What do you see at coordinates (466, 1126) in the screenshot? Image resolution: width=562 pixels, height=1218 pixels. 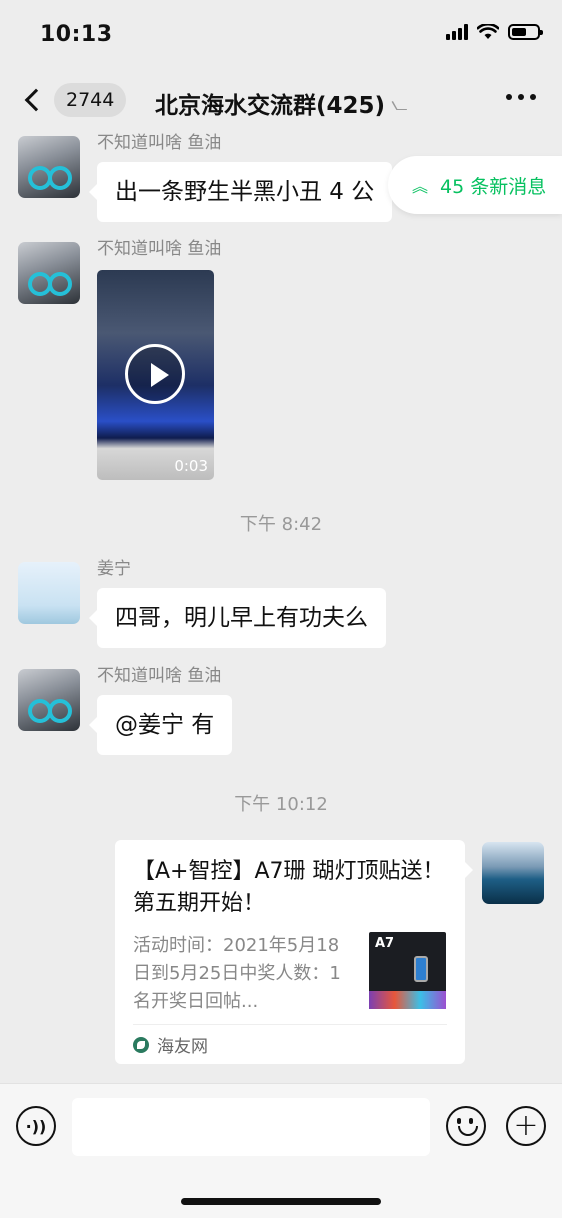 I see `emoji-icon` at bounding box center [466, 1126].